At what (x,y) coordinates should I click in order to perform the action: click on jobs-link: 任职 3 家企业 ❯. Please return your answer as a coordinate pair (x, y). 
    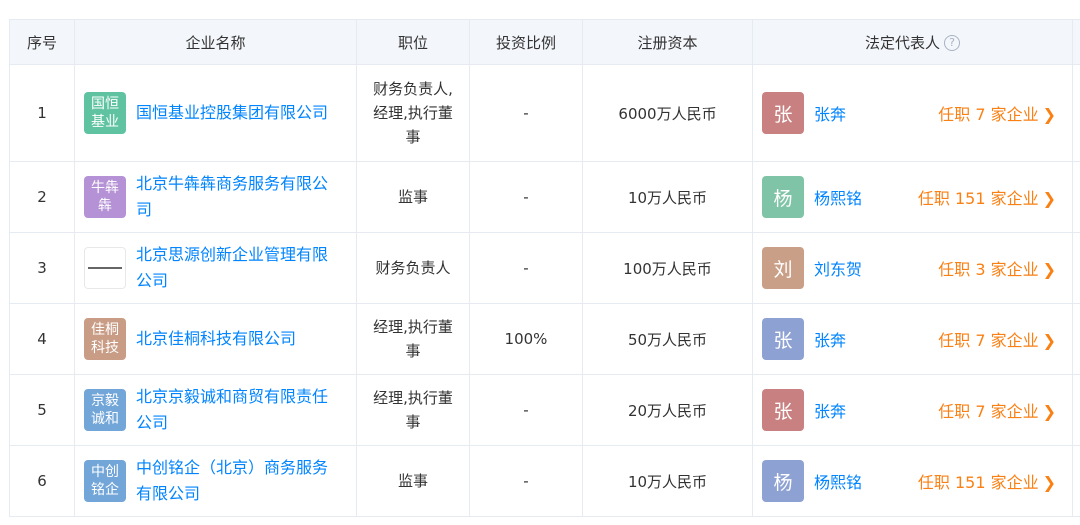
    Looking at the image, I should click on (997, 268).